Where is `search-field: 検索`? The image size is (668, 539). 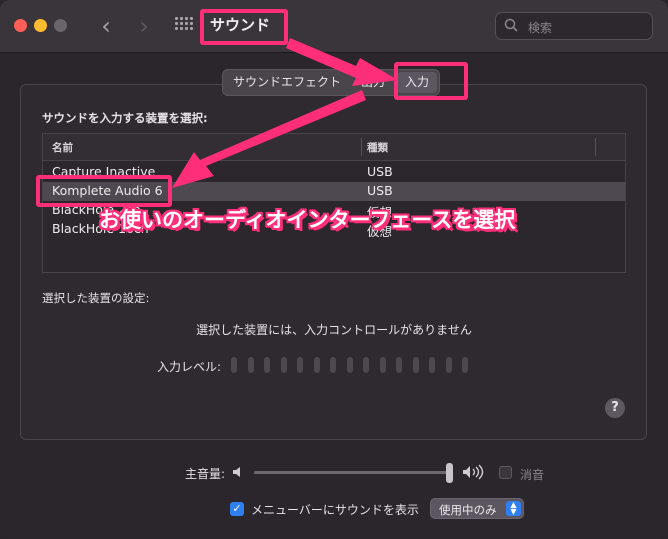
search-field: 検索 is located at coordinates (574, 26).